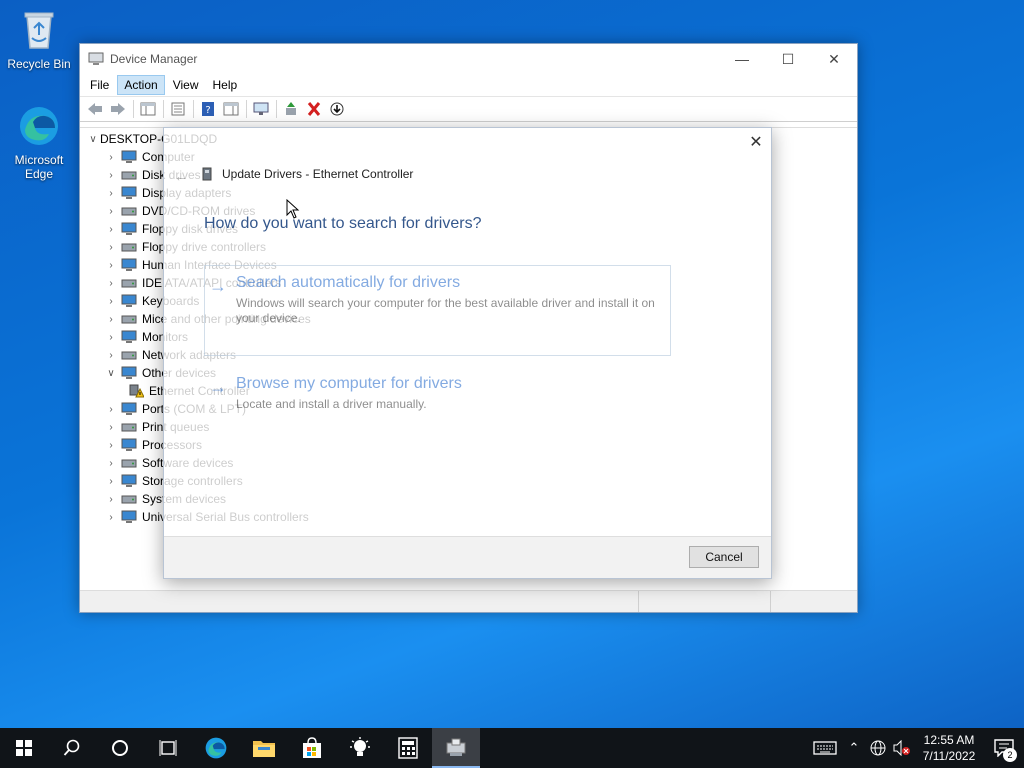  I want to click on option-title: Browse my computer for drivers, so click(349, 383).